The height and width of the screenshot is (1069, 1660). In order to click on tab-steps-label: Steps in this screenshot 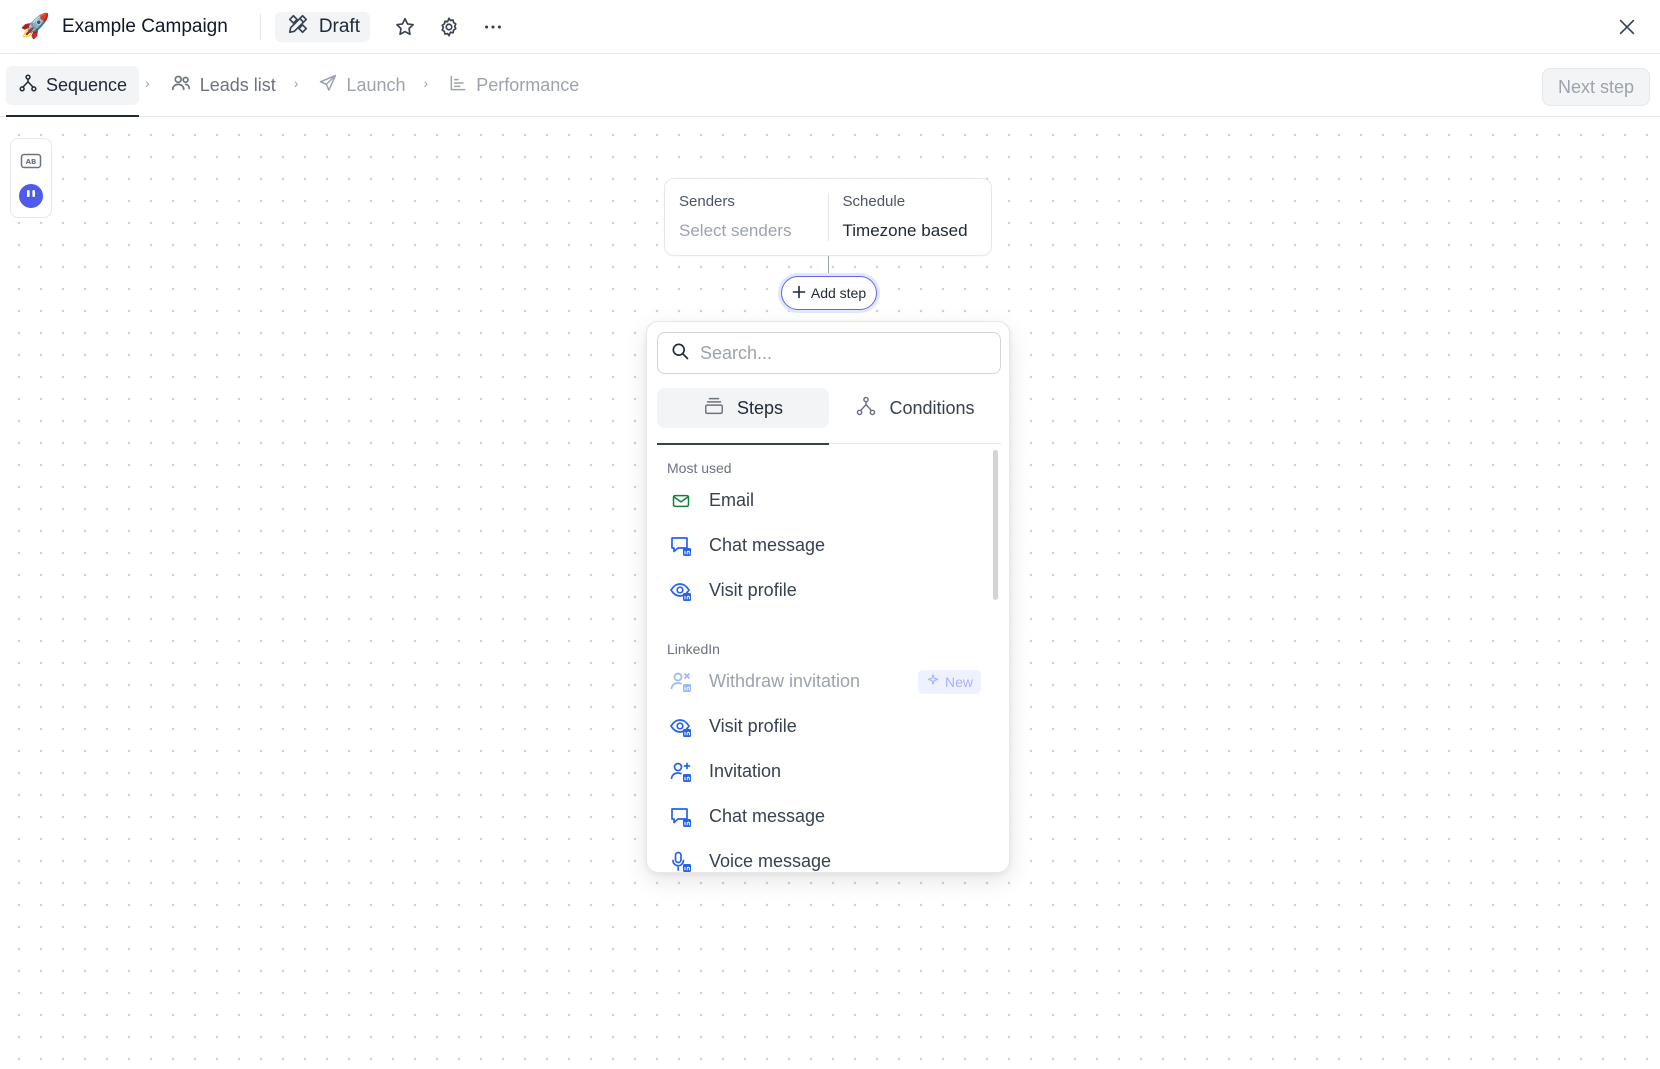, I will do `click(760, 407)`.